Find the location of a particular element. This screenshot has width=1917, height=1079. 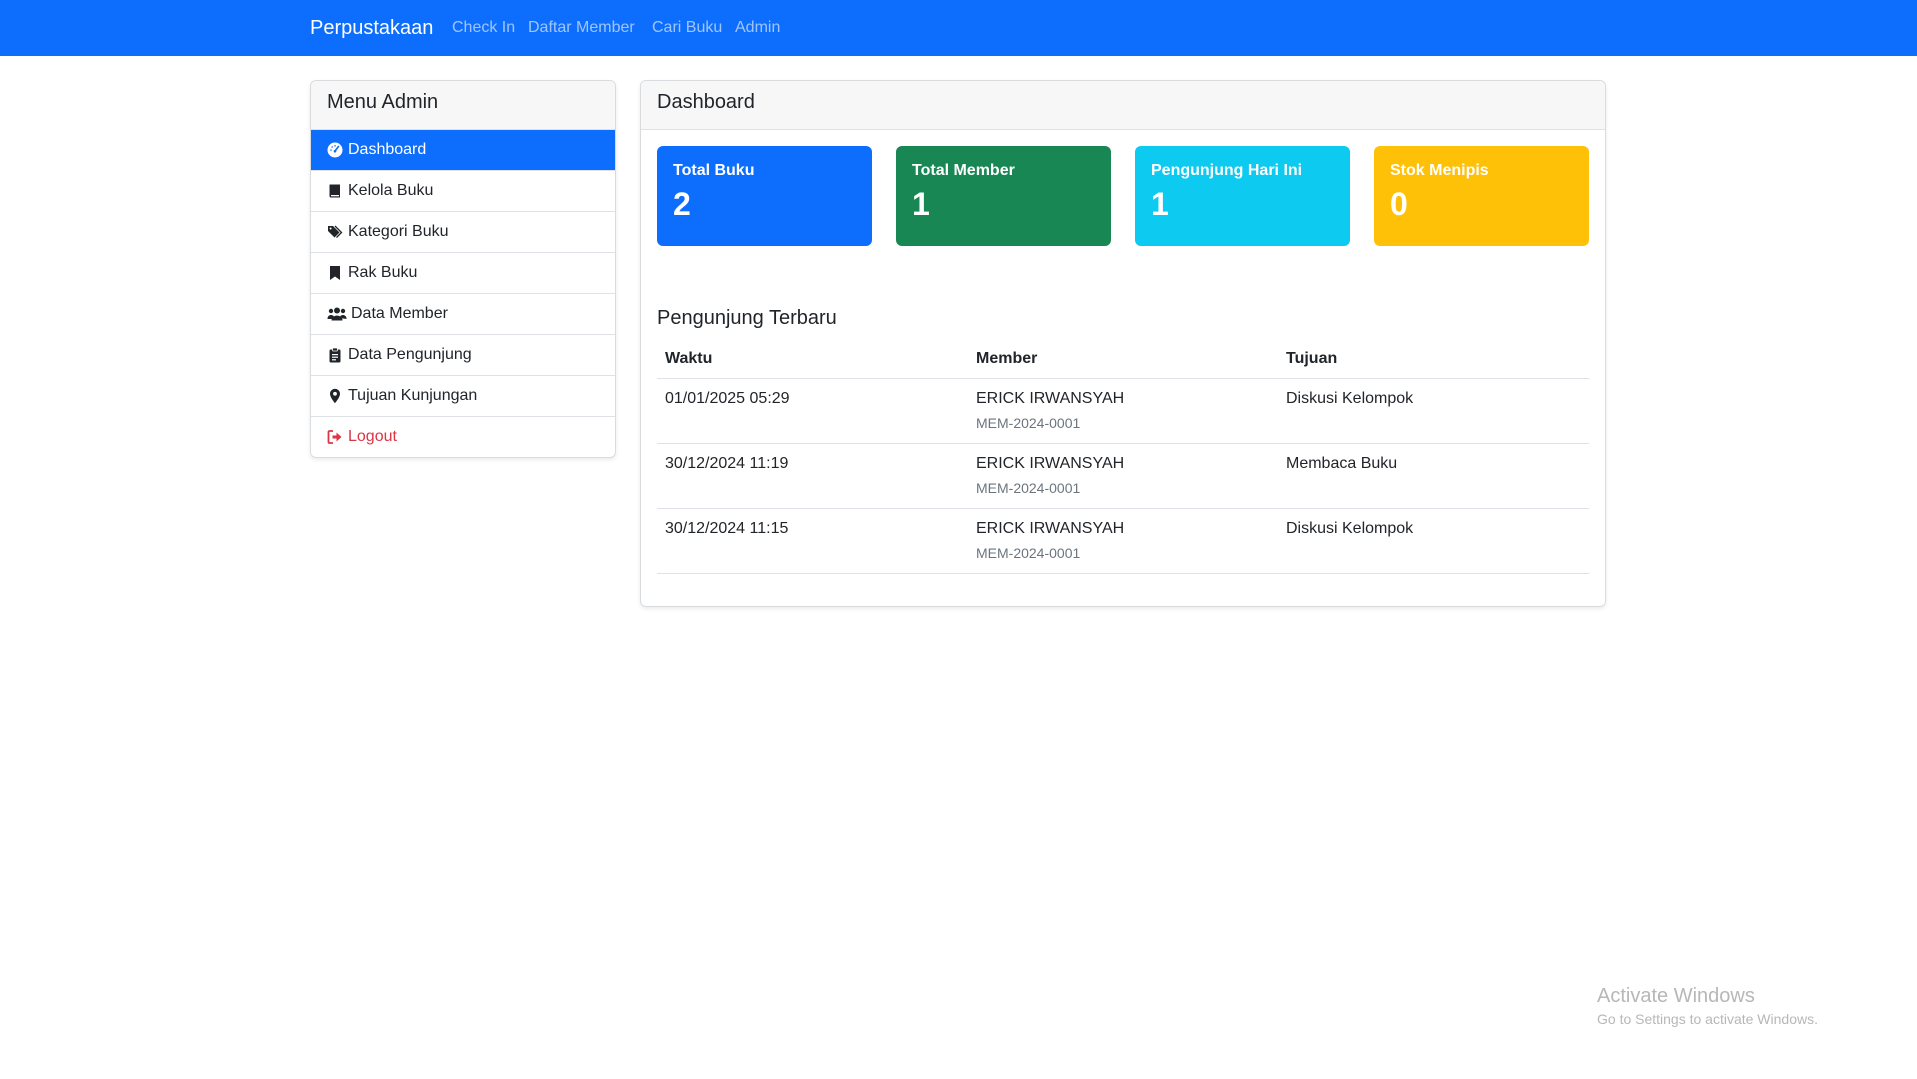

menu-item-label: Data Pengunjung is located at coordinates (410, 354).